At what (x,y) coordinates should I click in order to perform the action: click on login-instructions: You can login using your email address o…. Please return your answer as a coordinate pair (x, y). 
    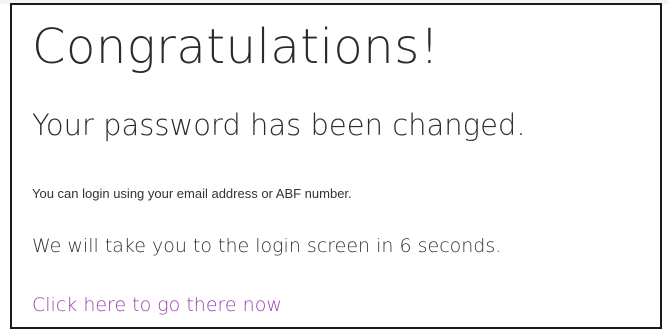
    Looking at the image, I should click on (192, 193).